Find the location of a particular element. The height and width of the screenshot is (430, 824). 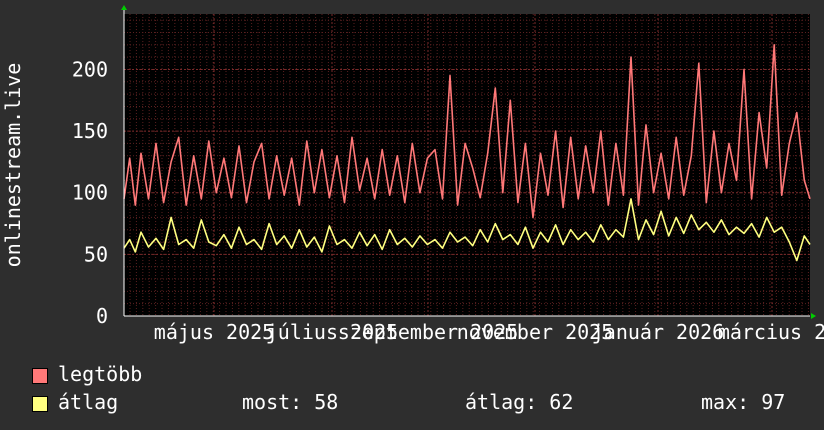

x-tick-label: május 2025 is located at coordinates (214, 332).